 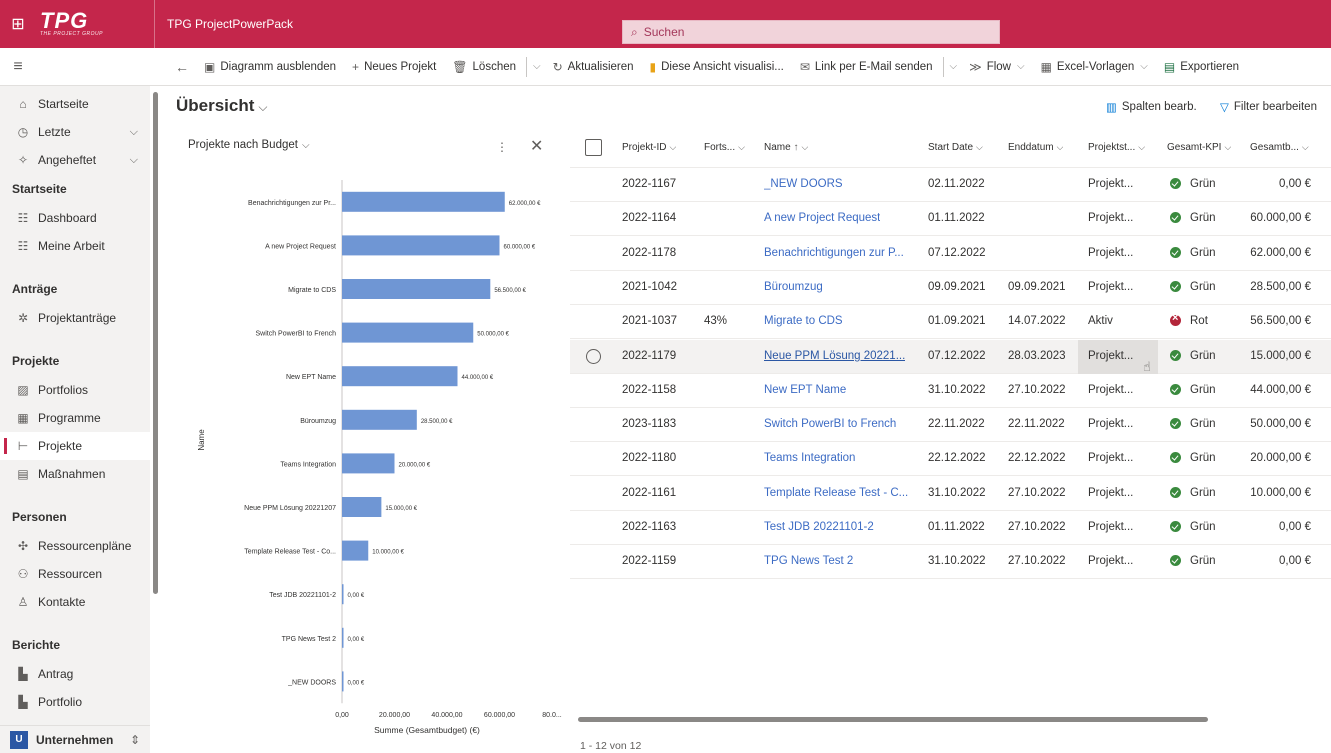 What do you see at coordinates (1094, 66) in the screenshot?
I see `excel-templates-button: ▦ Excel-Vorlagen ⌵` at bounding box center [1094, 66].